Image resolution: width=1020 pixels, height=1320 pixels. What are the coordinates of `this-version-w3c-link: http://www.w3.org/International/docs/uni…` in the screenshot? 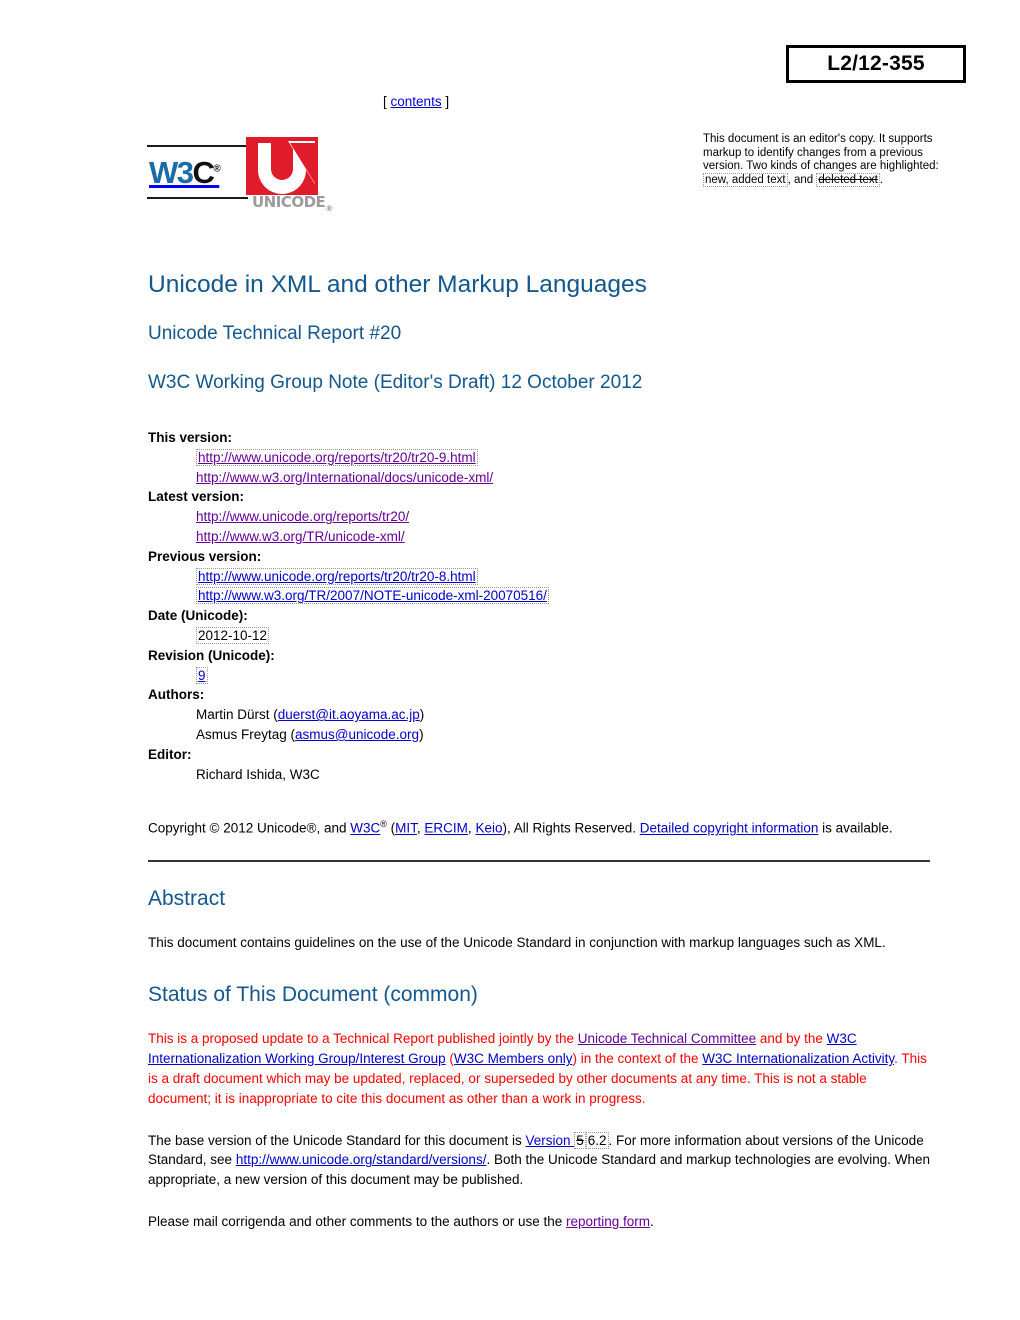 It's located at (344, 477).